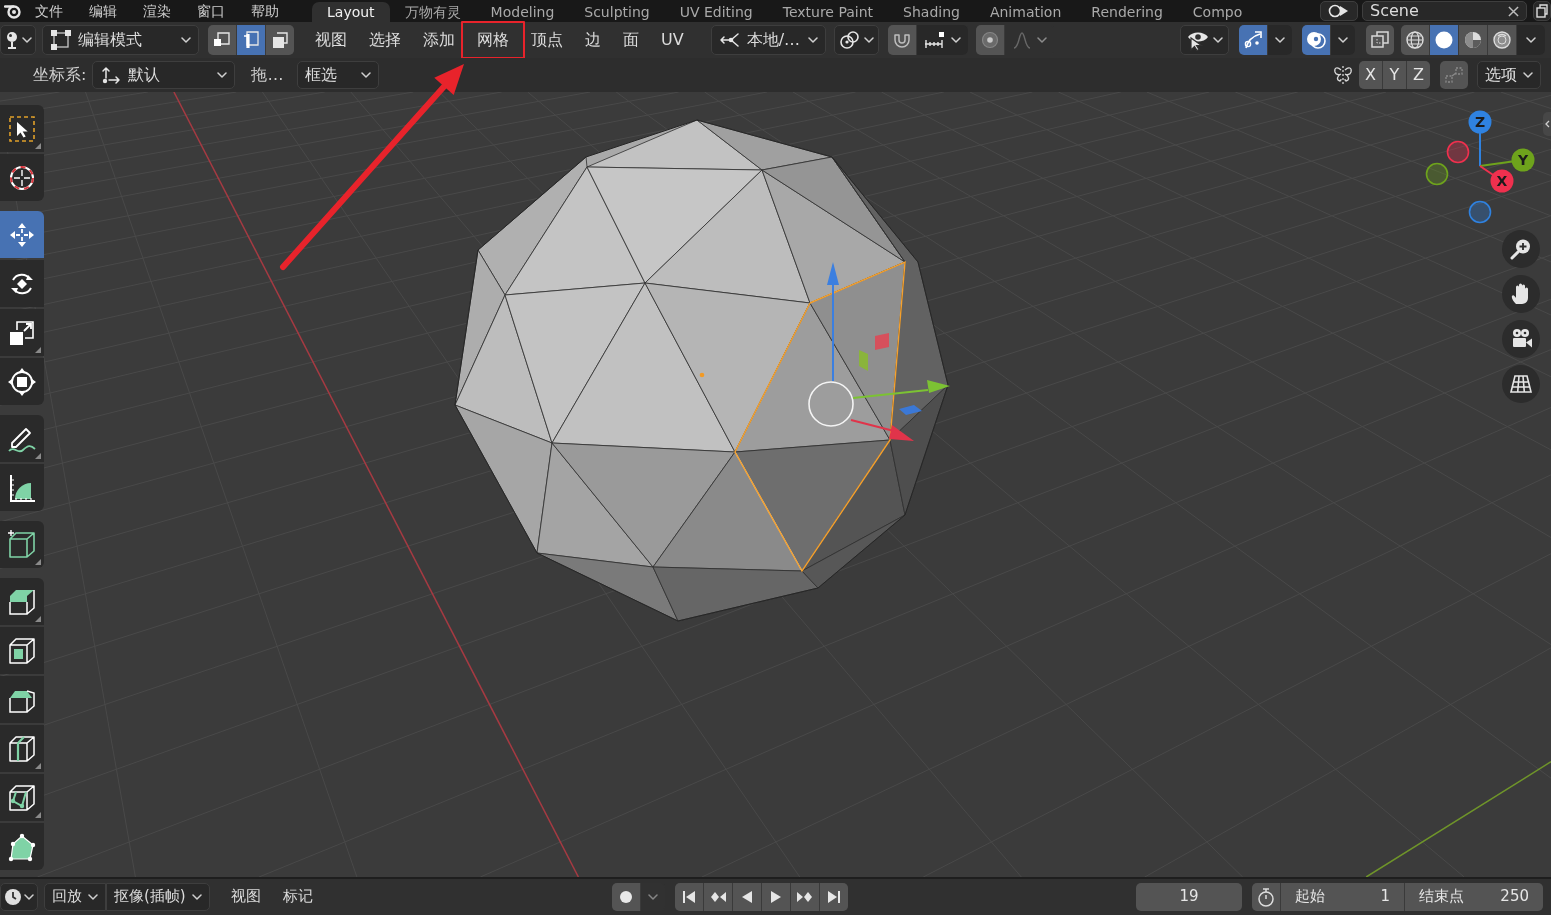 Image resolution: width=1551 pixels, height=915 pixels. Describe the element at coordinates (331, 40) in the screenshot. I see `header-menu: 视图` at that location.